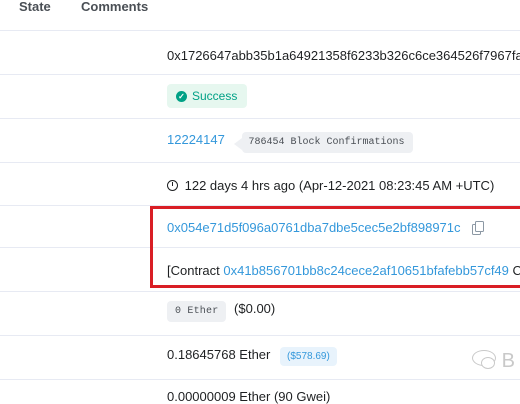 This screenshot has width=520, height=404. I want to click on block-confirmations-badge: 786454 Block Confirmations, so click(327, 142).